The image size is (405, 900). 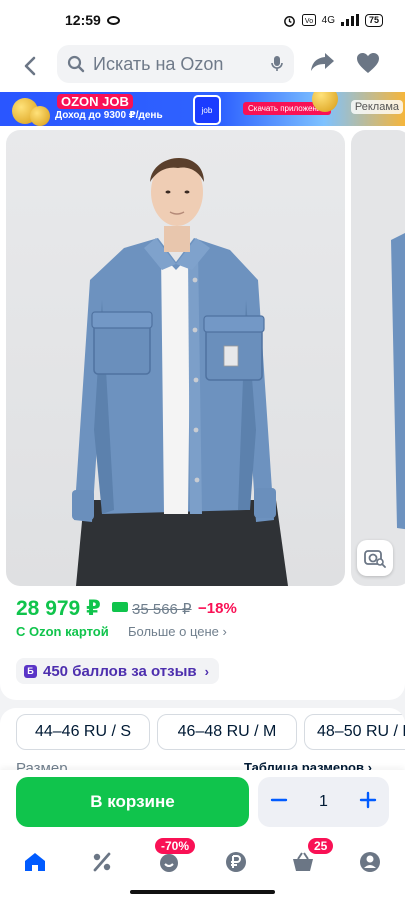 What do you see at coordinates (30, 671) in the screenshot?
I see `points-badge-icon: Б` at bounding box center [30, 671].